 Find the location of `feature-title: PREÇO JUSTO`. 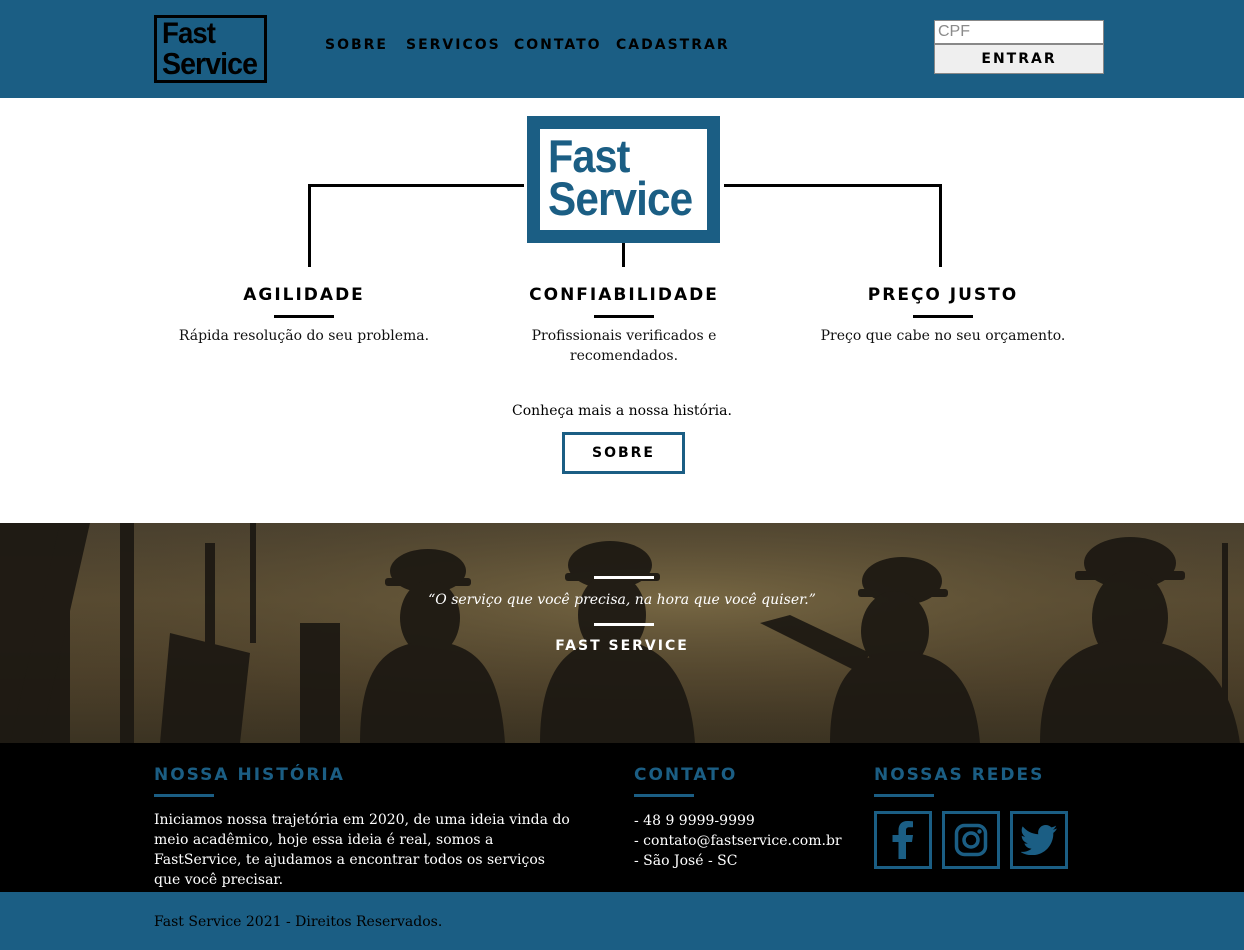

feature-title: PREÇO JUSTO is located at coordinates (943, 295).